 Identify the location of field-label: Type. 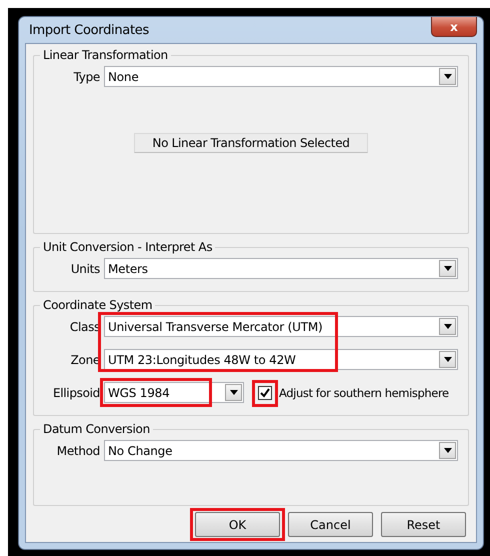
(86, 77).